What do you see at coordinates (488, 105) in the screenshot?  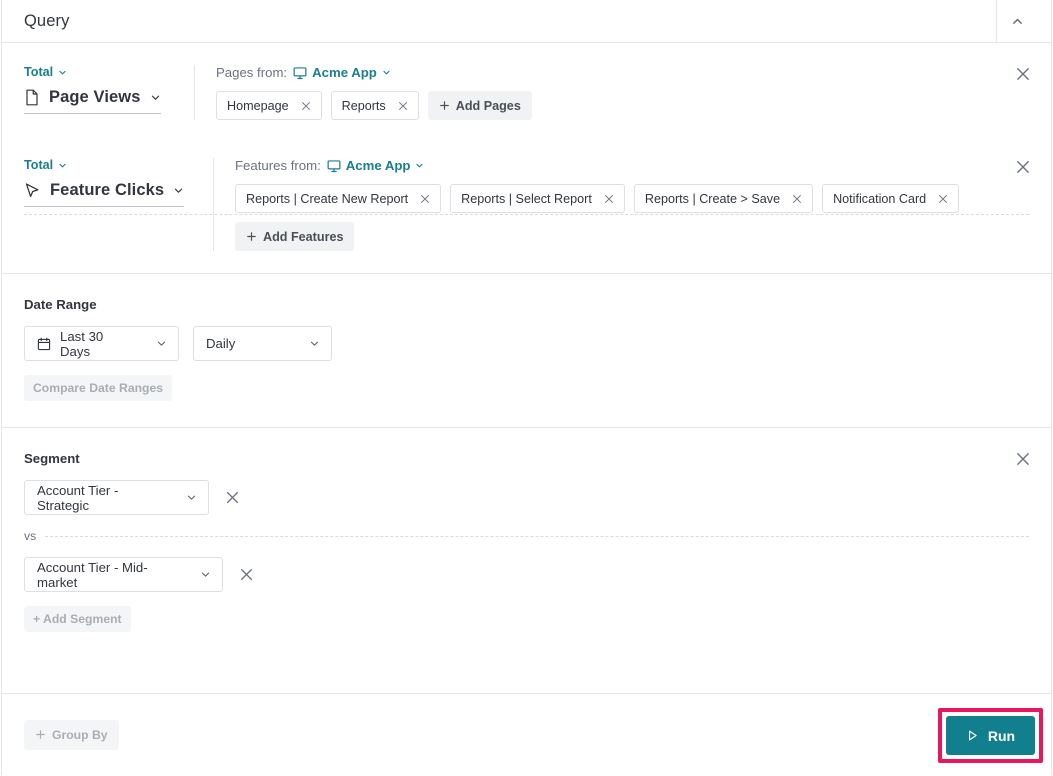 I see `add-pages-label: Add Pages` at bounding box center [488, 105].